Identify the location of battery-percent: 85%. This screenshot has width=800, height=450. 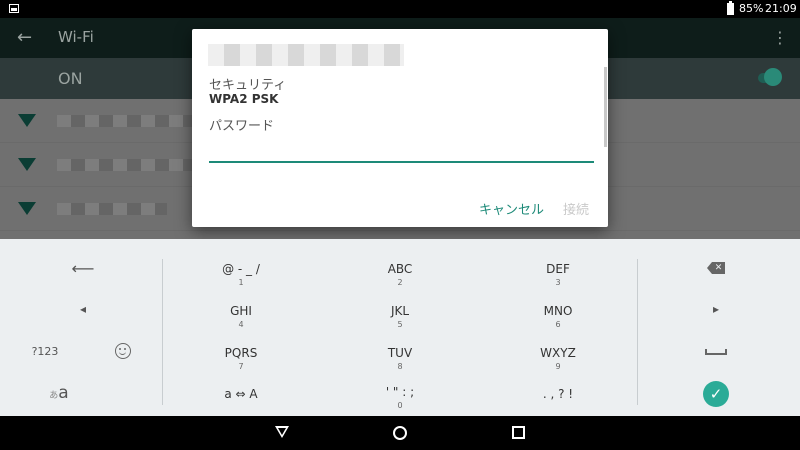
(751, 8).